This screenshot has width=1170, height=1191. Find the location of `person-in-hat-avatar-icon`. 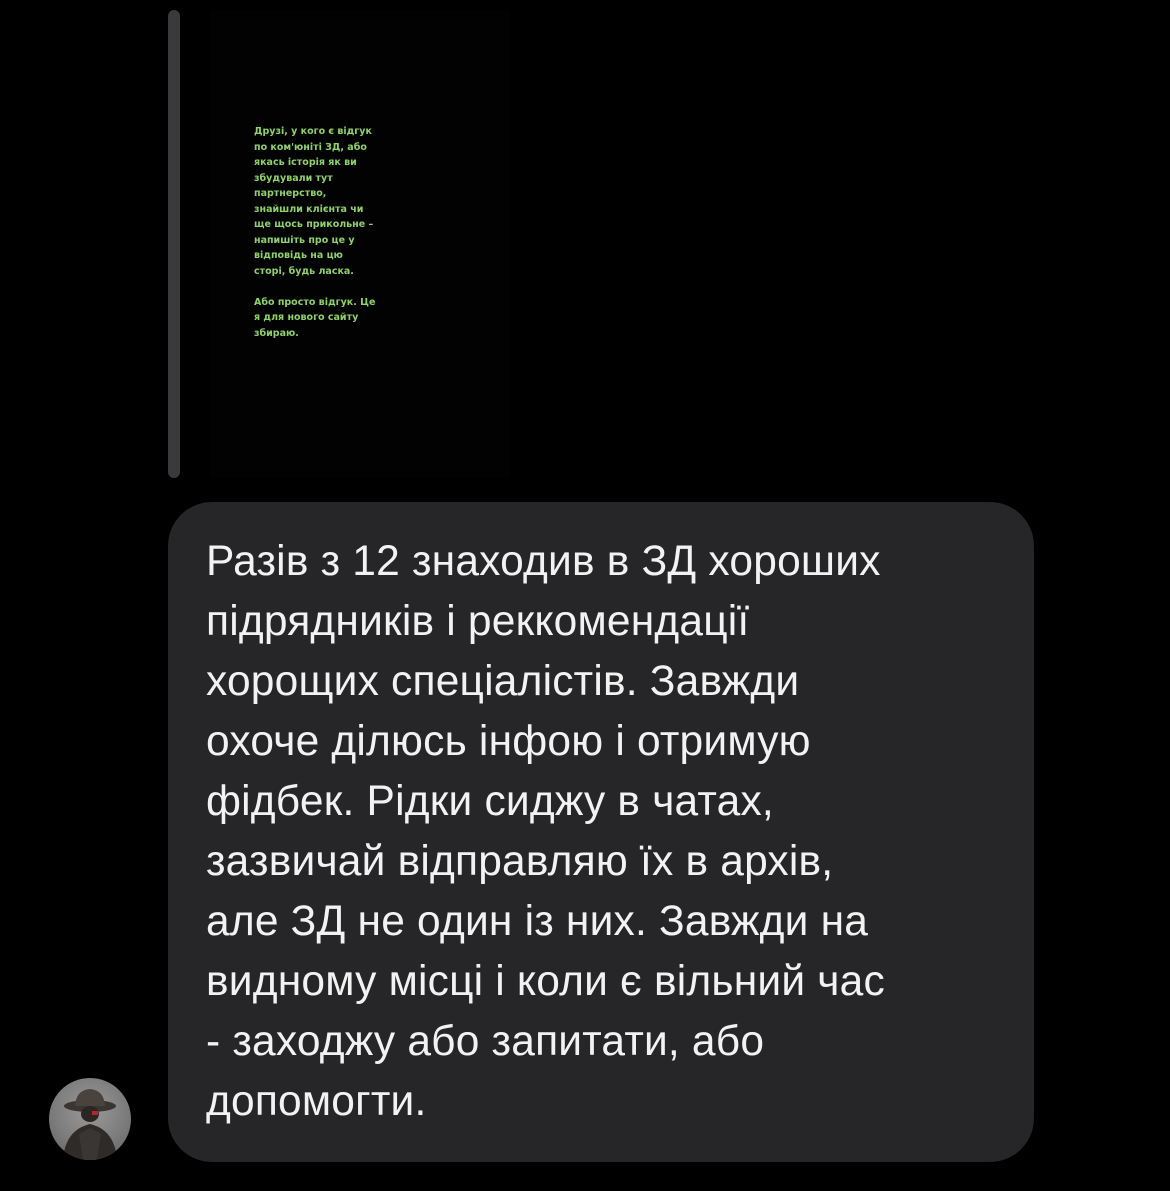

person-in-hat-avatar-icon is located at coordinates (90, 1124).